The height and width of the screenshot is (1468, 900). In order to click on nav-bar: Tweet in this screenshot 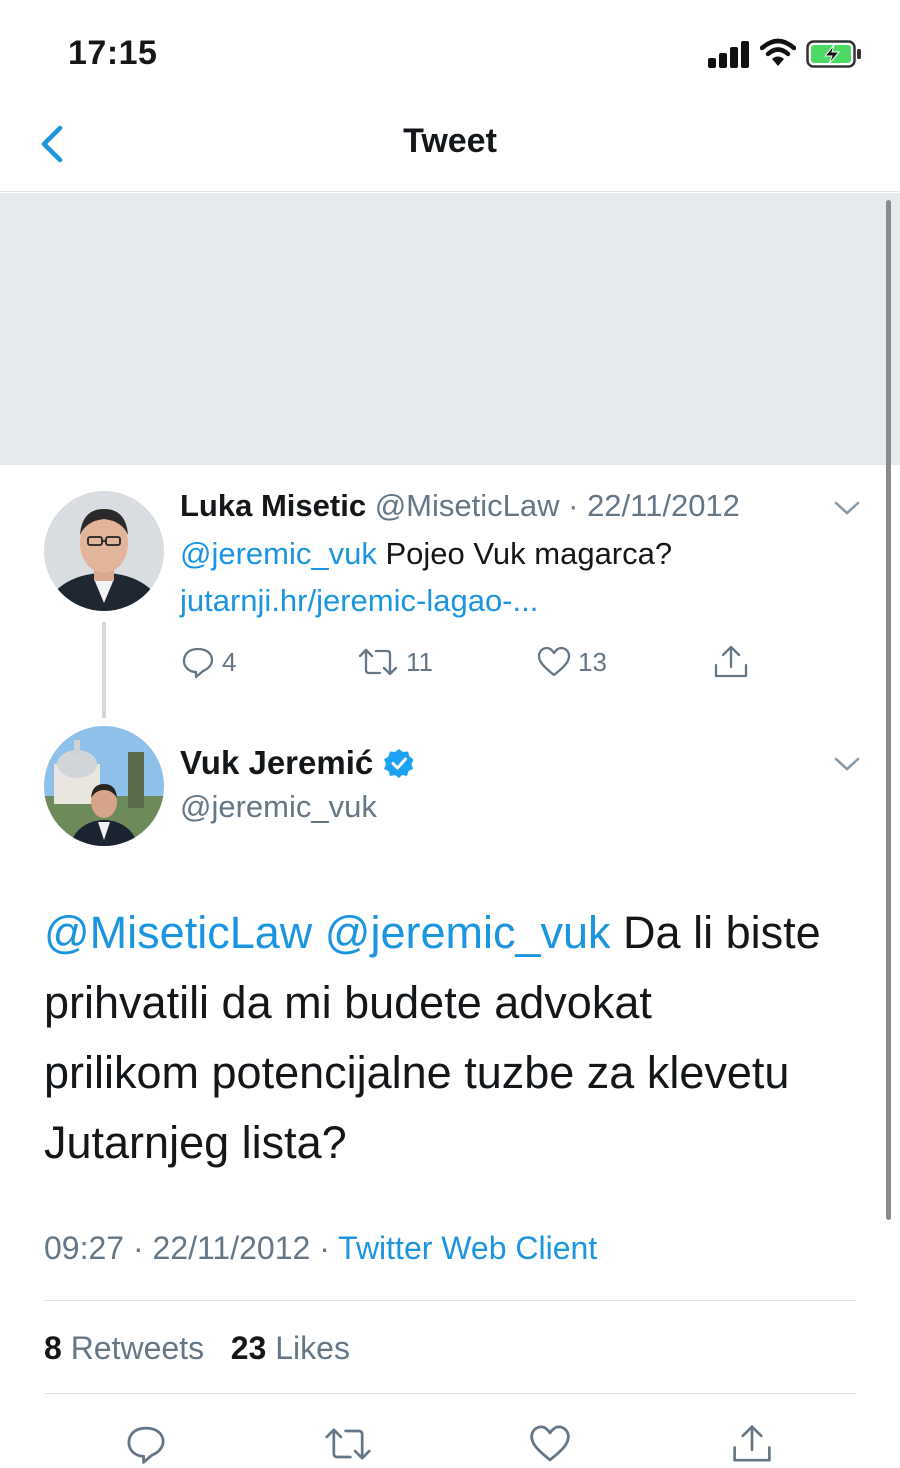, I will do `click(450, 146)`.